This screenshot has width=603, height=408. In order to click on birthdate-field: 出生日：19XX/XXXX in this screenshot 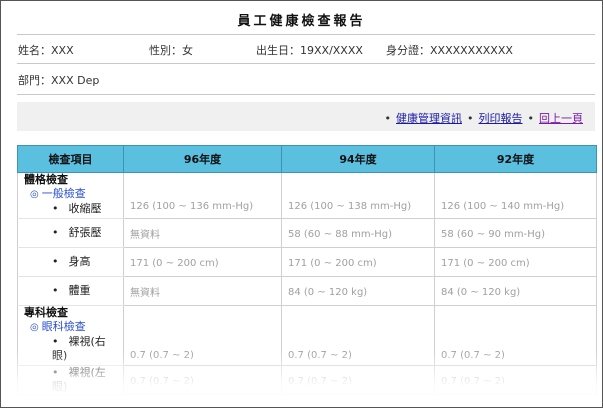, I will do `click(309, 50)`.